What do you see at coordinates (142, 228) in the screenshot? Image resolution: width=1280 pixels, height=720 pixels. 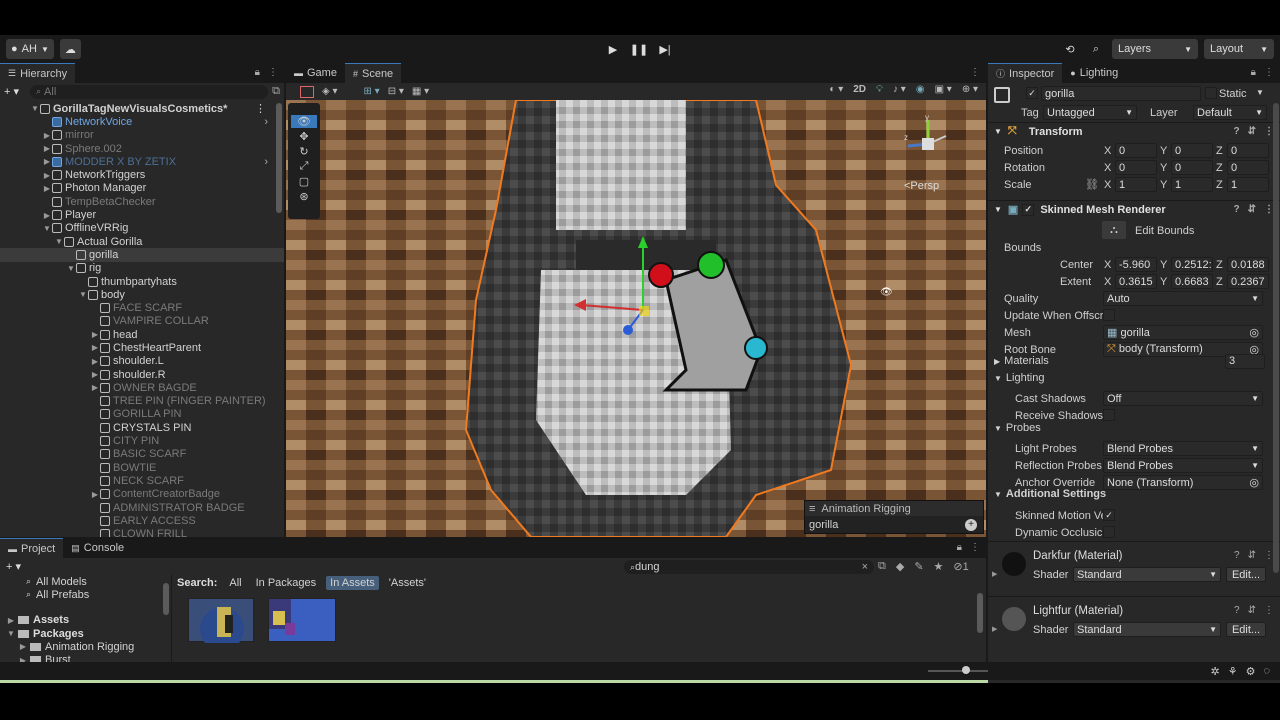 I see `hierarchy-row: ▼ OfflineVRRig` at bounding box center [142, 228].